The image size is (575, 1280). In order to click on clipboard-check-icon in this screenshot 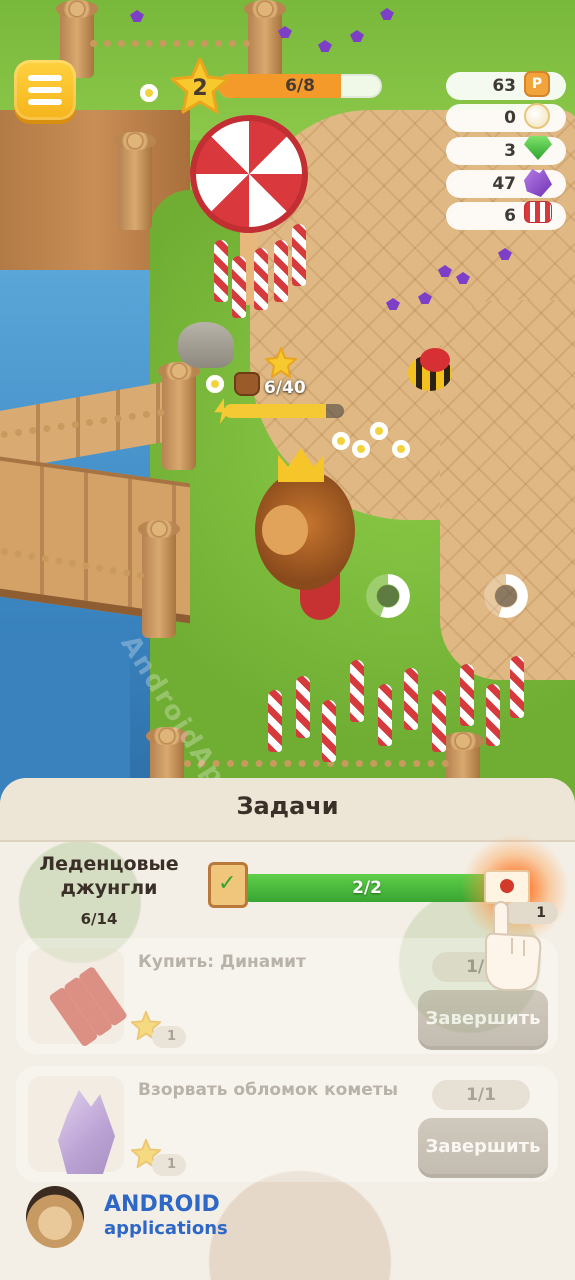, I will do `click(228, 885)`.